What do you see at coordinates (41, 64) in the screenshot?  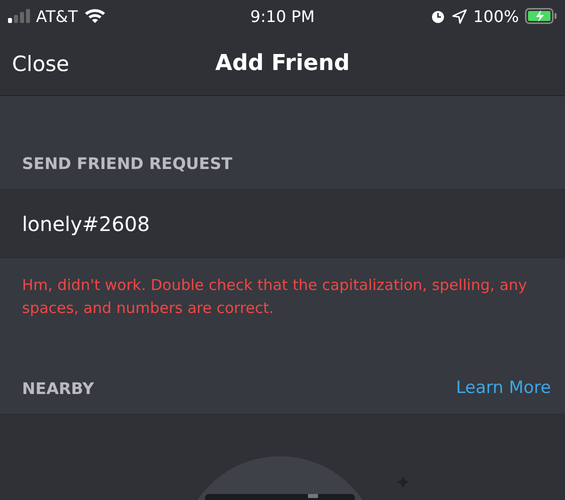 I see `close-button: Close` at bounding box center [41, 64].